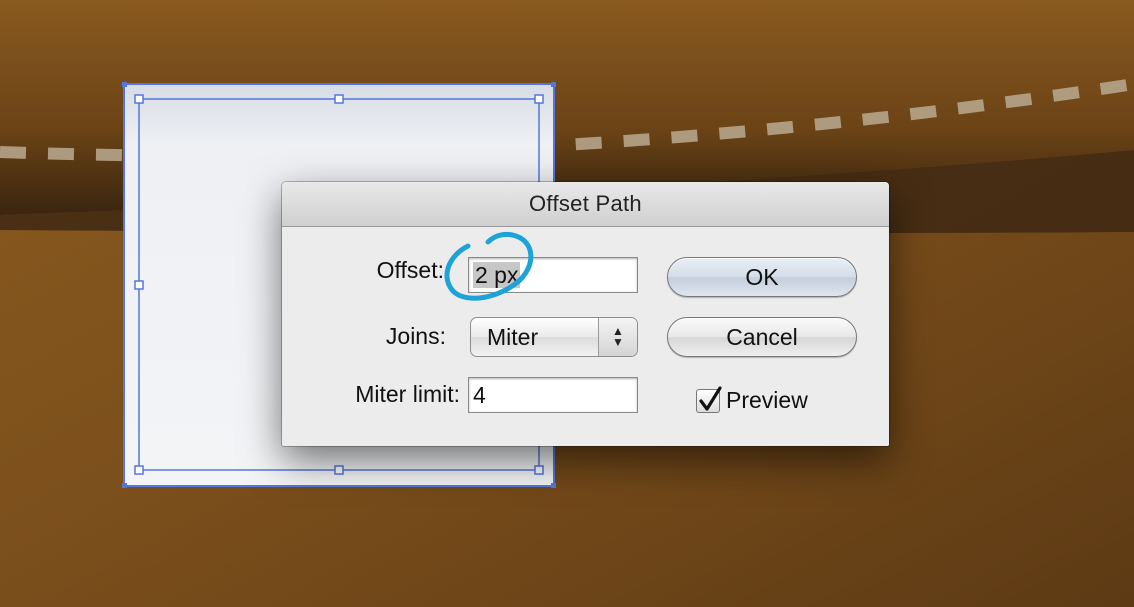 The width and height of the screenshot is (1134, 607). Describe the element at coordinates (479, 395) in the screenshot. I see `miter-limit-input-value: 4` at that location.